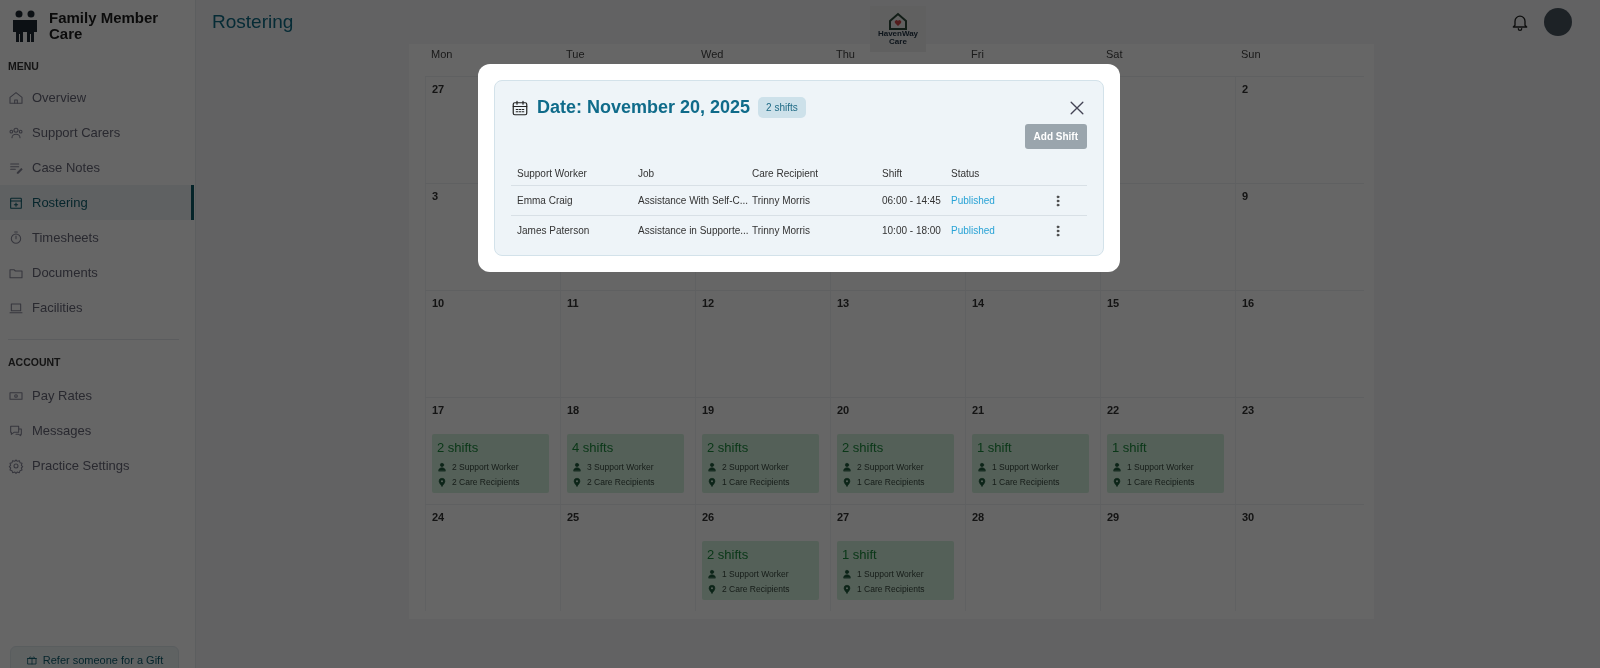 The width and height of the screenshot is (1600, 668). Describe the element at coordinates (978, 411) in the screenshot. I see `day-number: 21` at that location.